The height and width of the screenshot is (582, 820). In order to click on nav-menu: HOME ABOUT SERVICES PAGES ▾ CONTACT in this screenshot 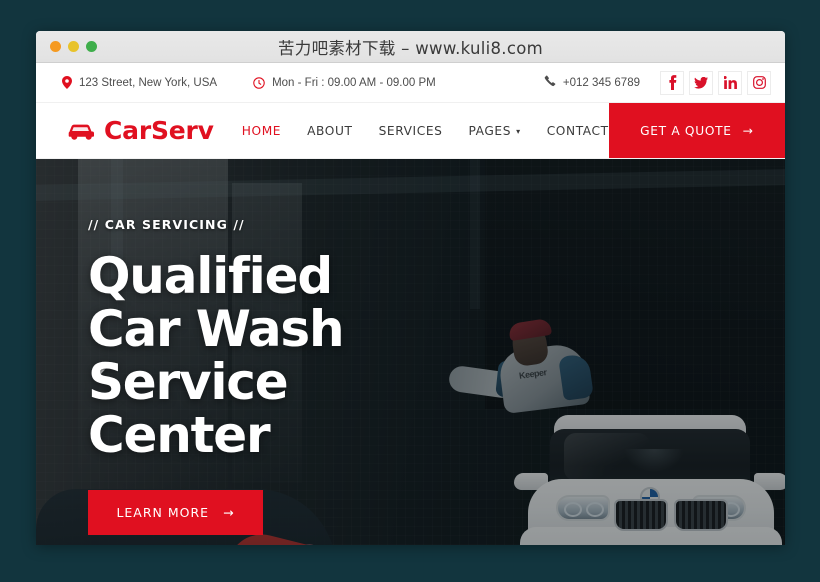, I will do `click(425, 130)`.